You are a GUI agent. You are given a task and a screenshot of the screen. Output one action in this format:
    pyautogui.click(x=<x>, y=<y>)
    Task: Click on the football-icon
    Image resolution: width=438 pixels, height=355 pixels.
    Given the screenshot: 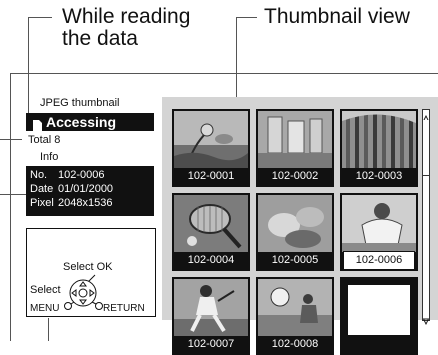 What is the action you would take?
    pyautogui.click(x=379, y=223)
    